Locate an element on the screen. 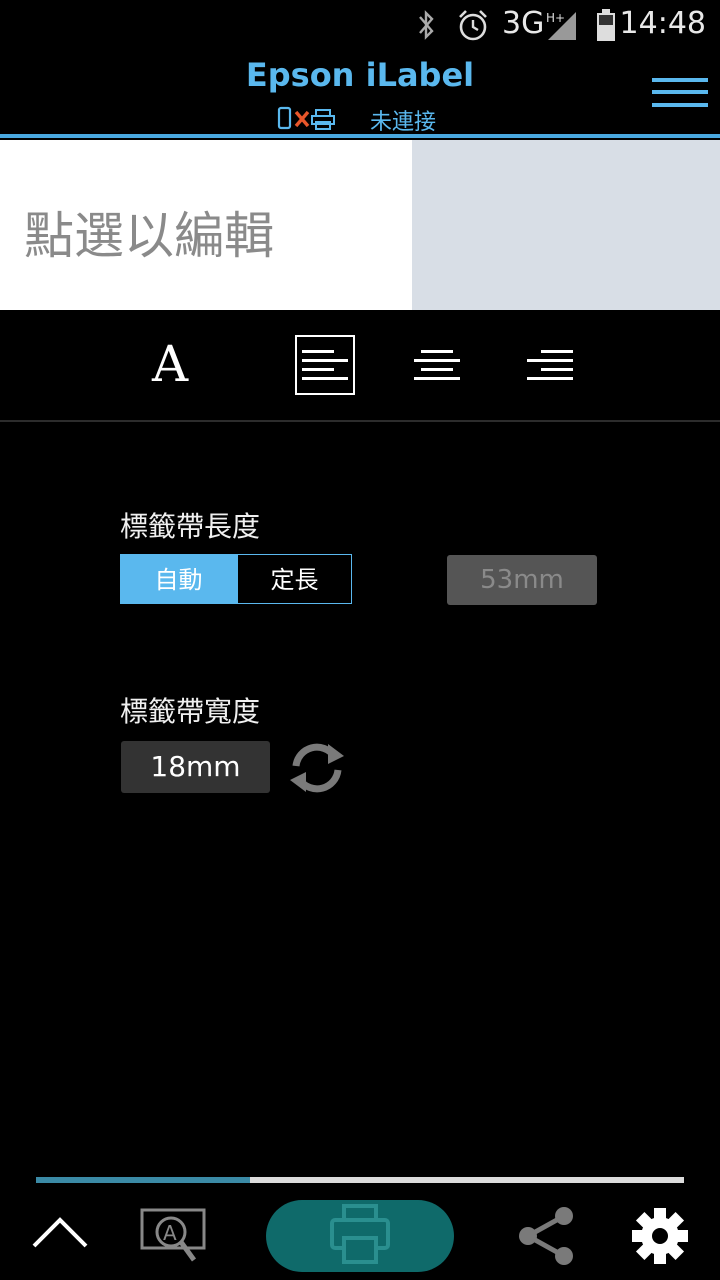  battery-icon is located at coordinates (606, 25).